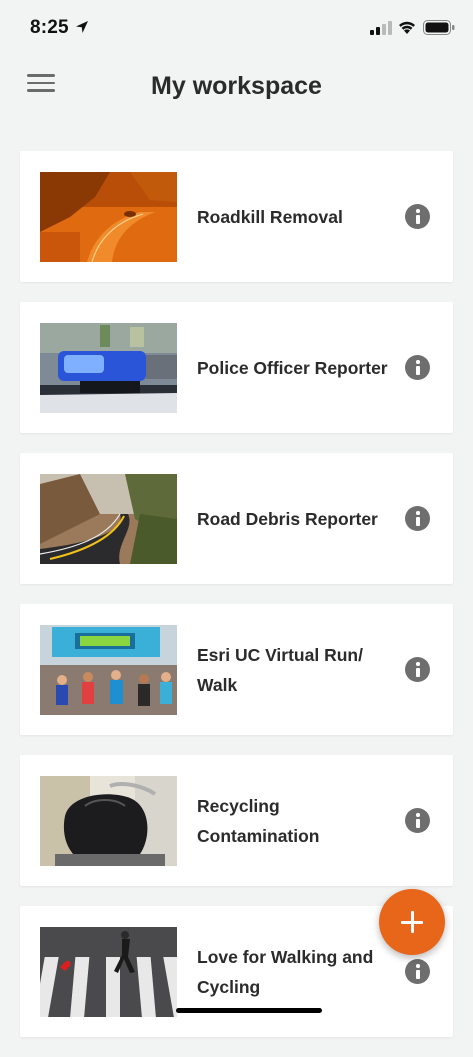  Describe the element at coordinates (270, 216) in the screenshot. I see `survey-title: Roadkill Removal` at that location.